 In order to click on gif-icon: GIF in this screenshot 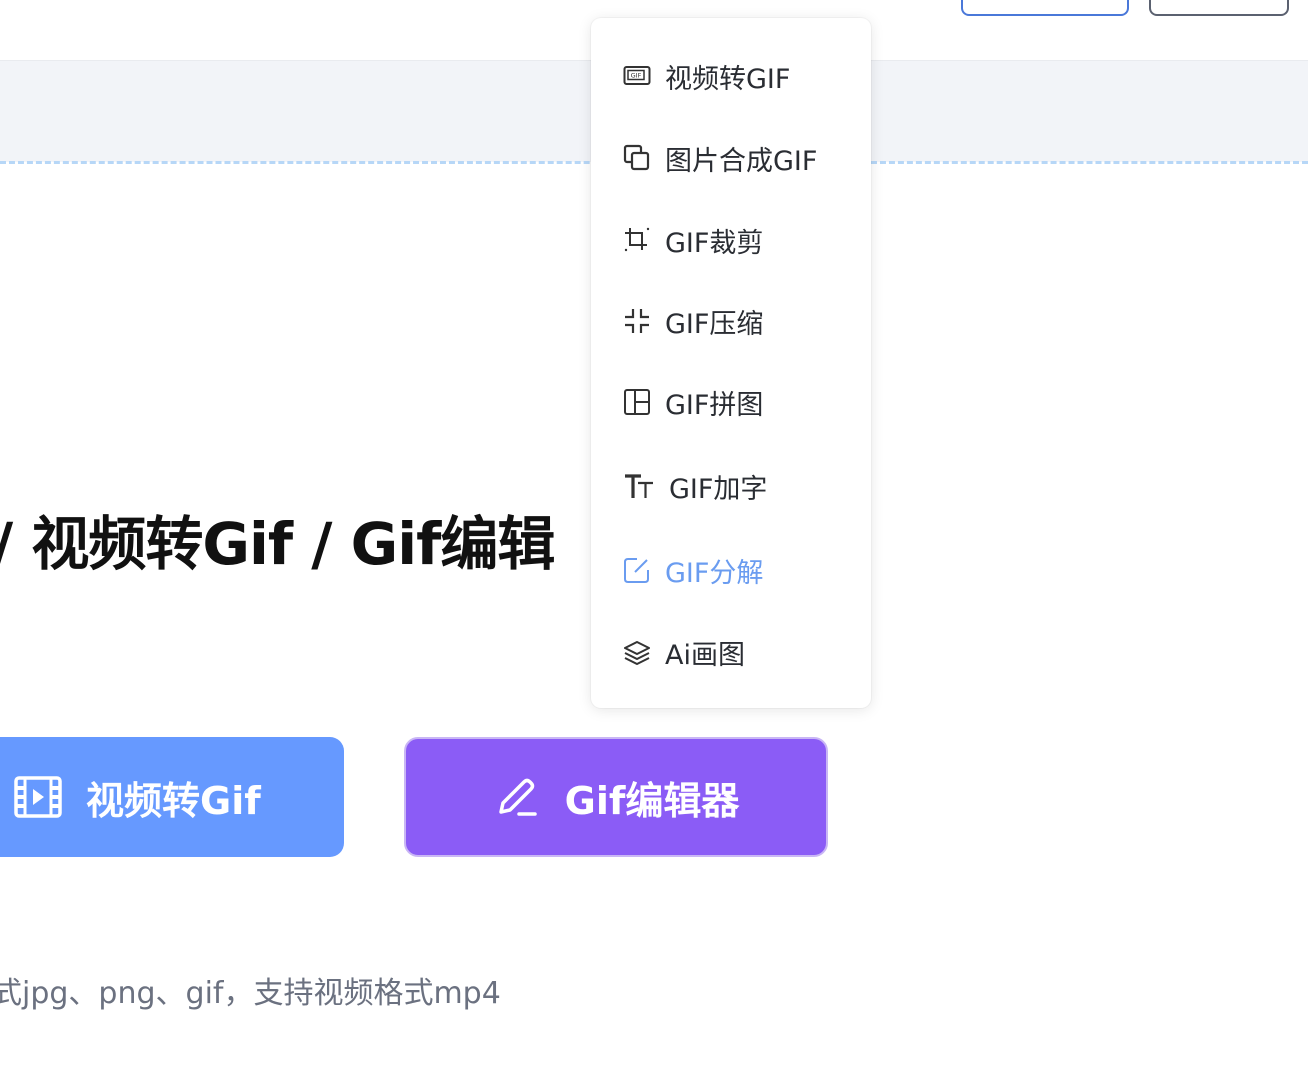, I will do `click(637, 76)`.